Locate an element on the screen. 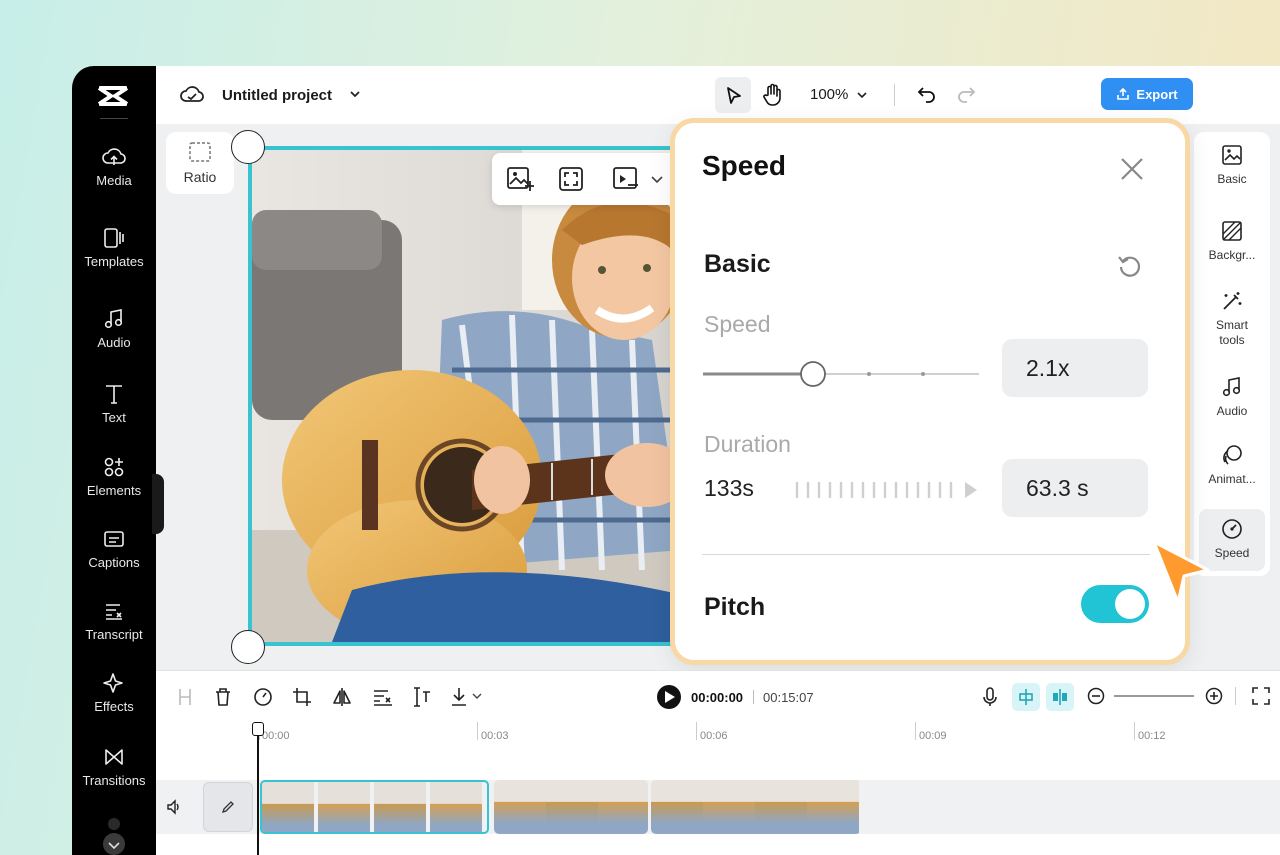 This screenshot has height=855, width=1280. timeline-toolbar: 00:00:00 00:15:07 is located at coordinates (718, 696).